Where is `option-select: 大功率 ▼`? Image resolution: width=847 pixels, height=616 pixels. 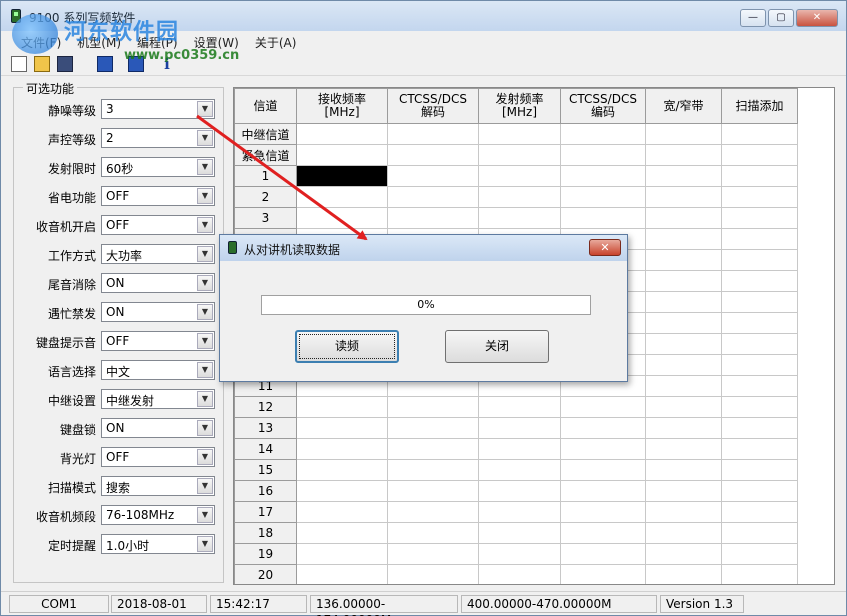
option-select: 大功率 ▼ is located at coordinates (158, 254).